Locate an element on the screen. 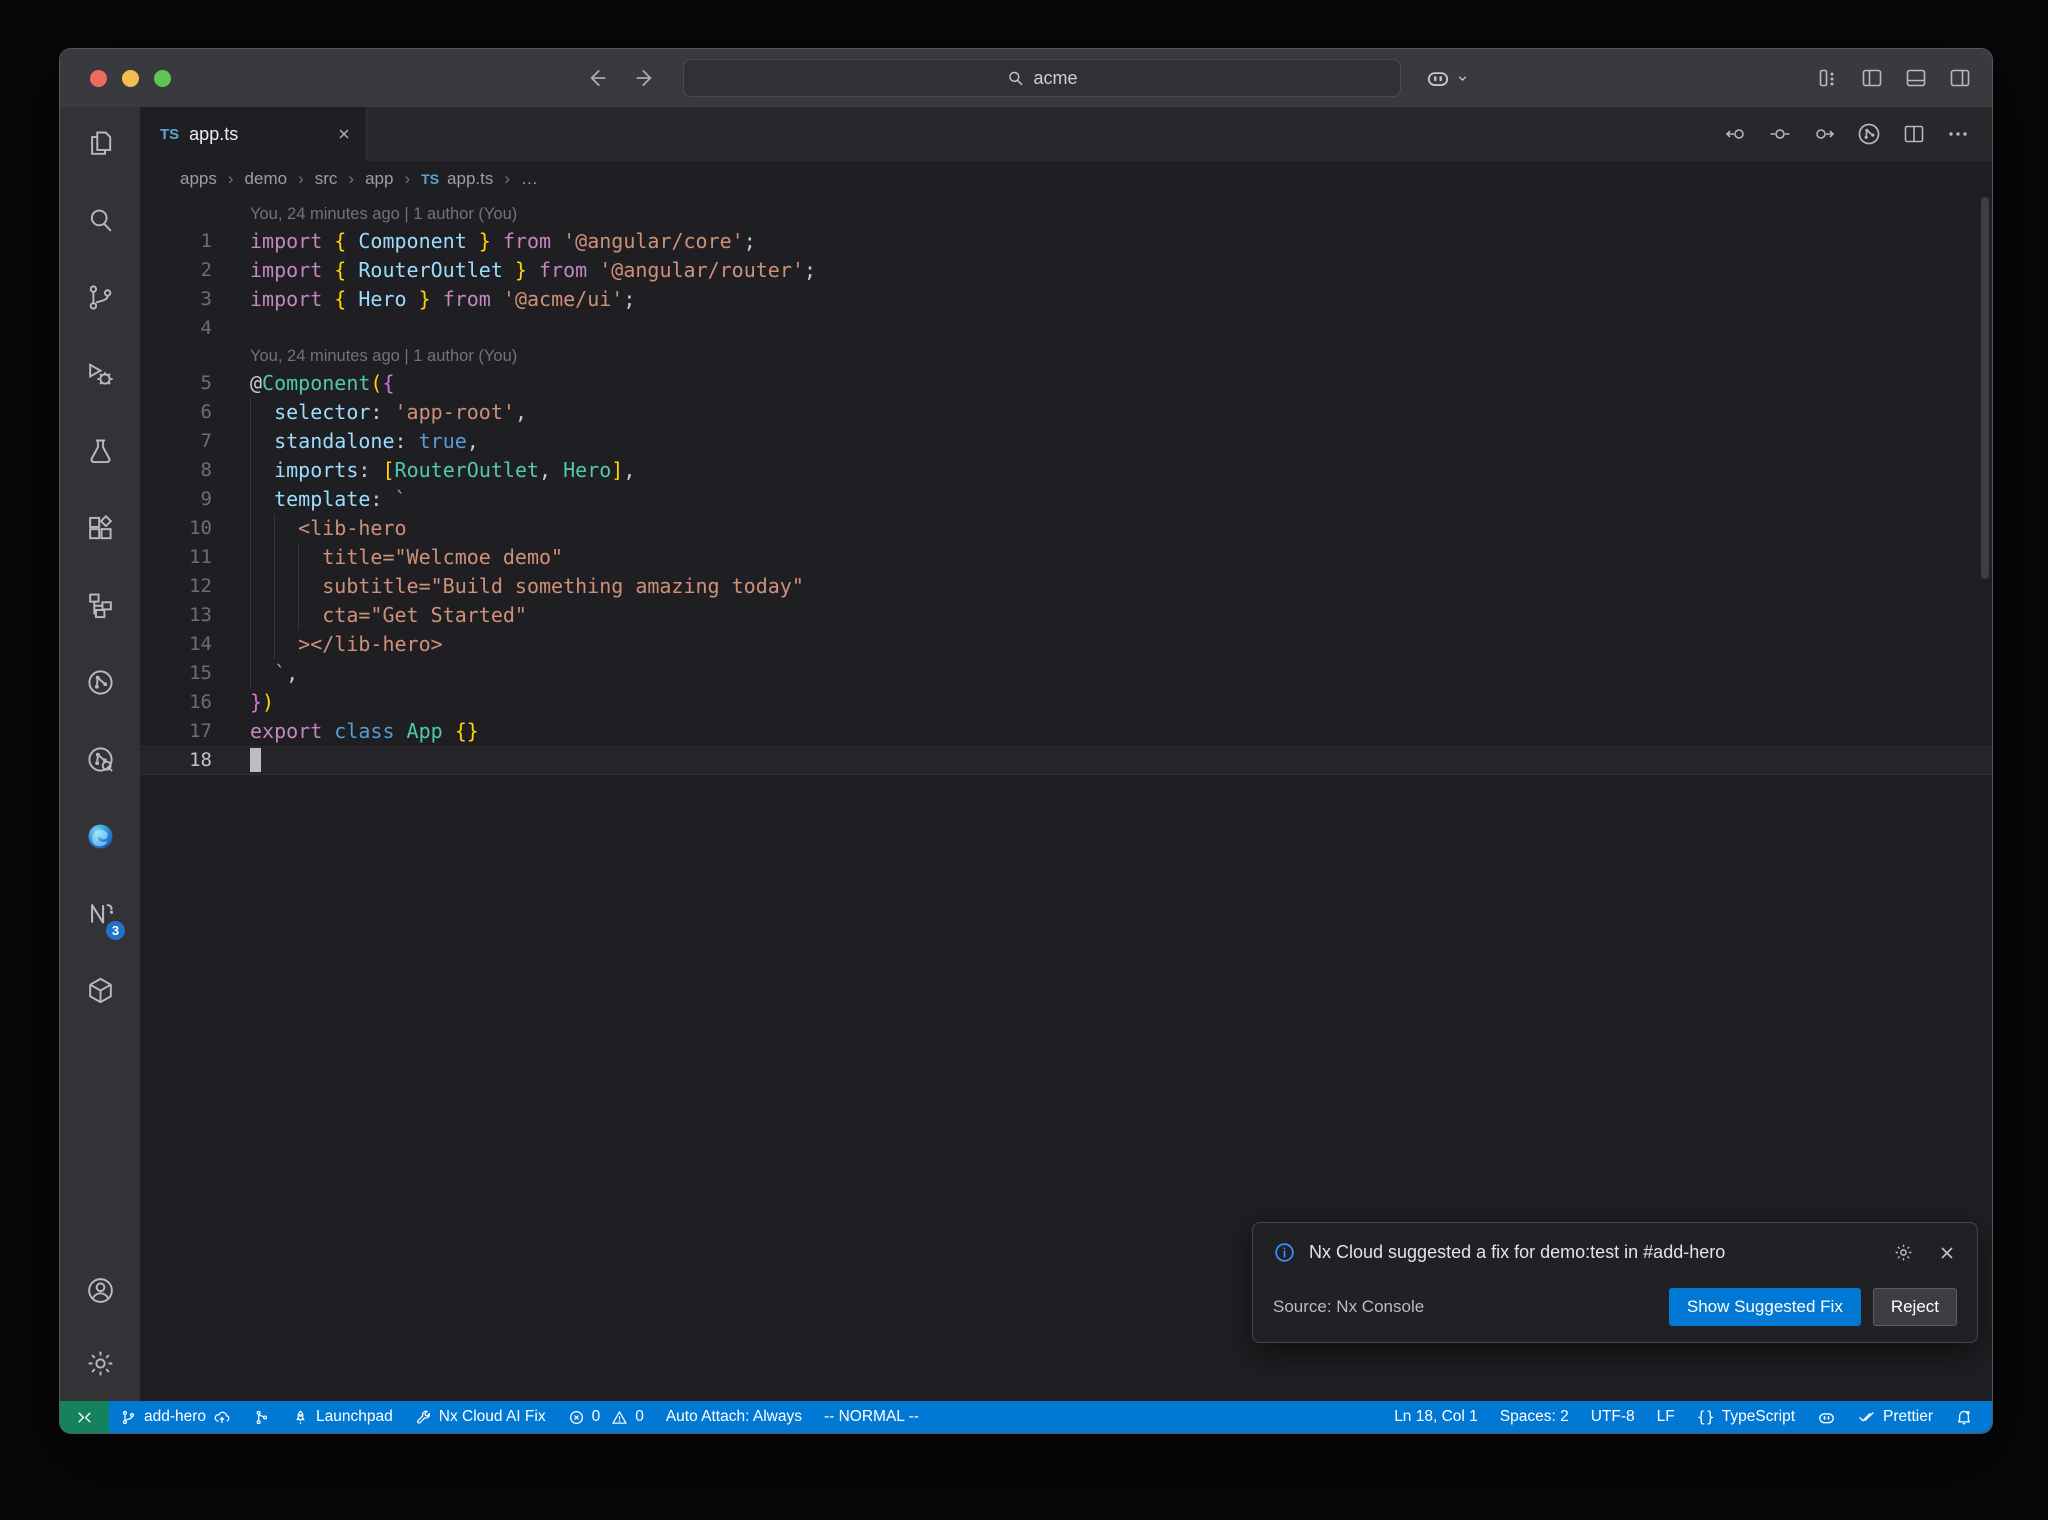 The width and height of the screenshot is (2048, 1520). show-suggested-fix-button: Show Suggested Fix is located at coordinates (1764, 1307).